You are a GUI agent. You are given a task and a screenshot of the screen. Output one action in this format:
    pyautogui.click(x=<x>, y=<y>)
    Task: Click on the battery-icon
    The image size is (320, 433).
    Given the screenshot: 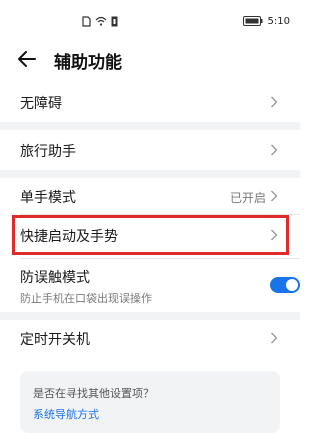 What is the action you would take?
    pyautogui.click(x=252, y=21)
    